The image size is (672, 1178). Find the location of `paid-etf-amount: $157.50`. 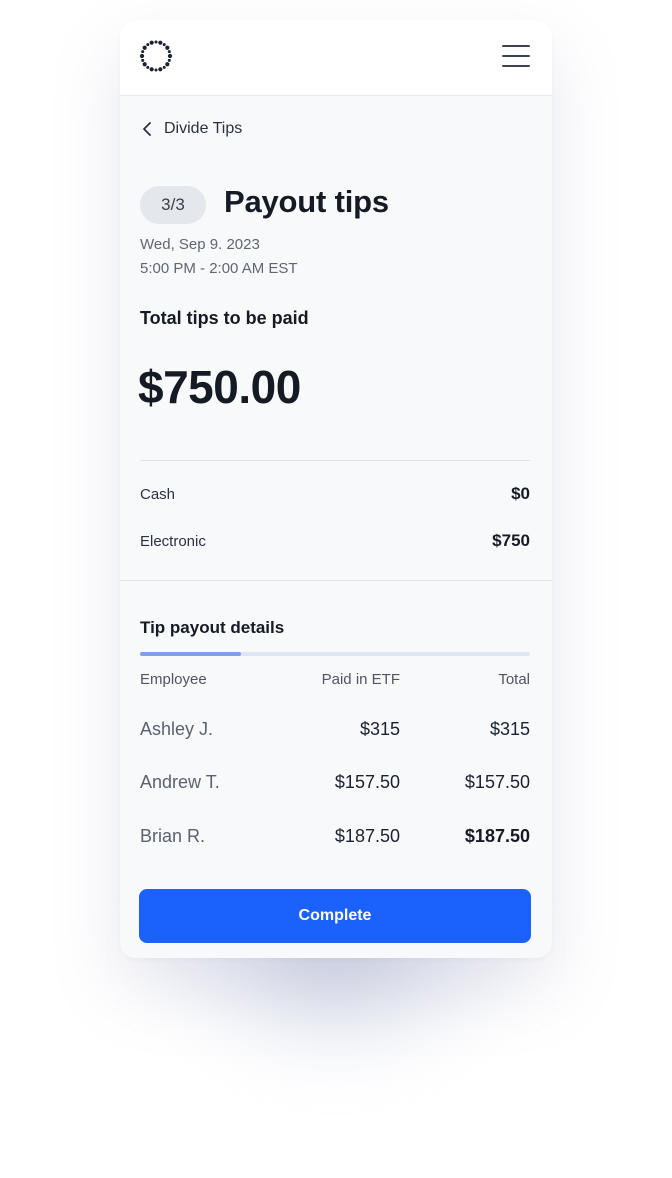

paid-etf-amount: $157.50 is located at coordinates (367, 782).